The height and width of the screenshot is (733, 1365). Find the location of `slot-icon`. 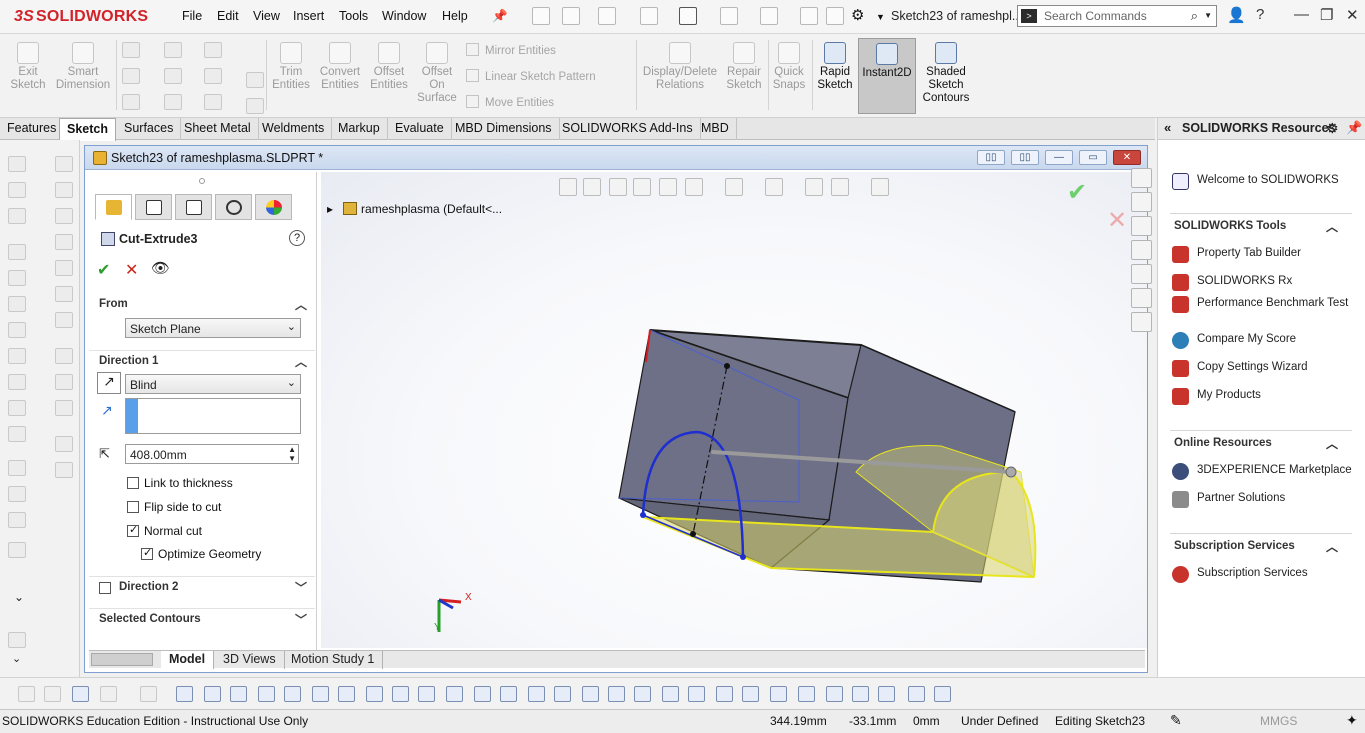

slot-icon is located at coordinates (131, 102).